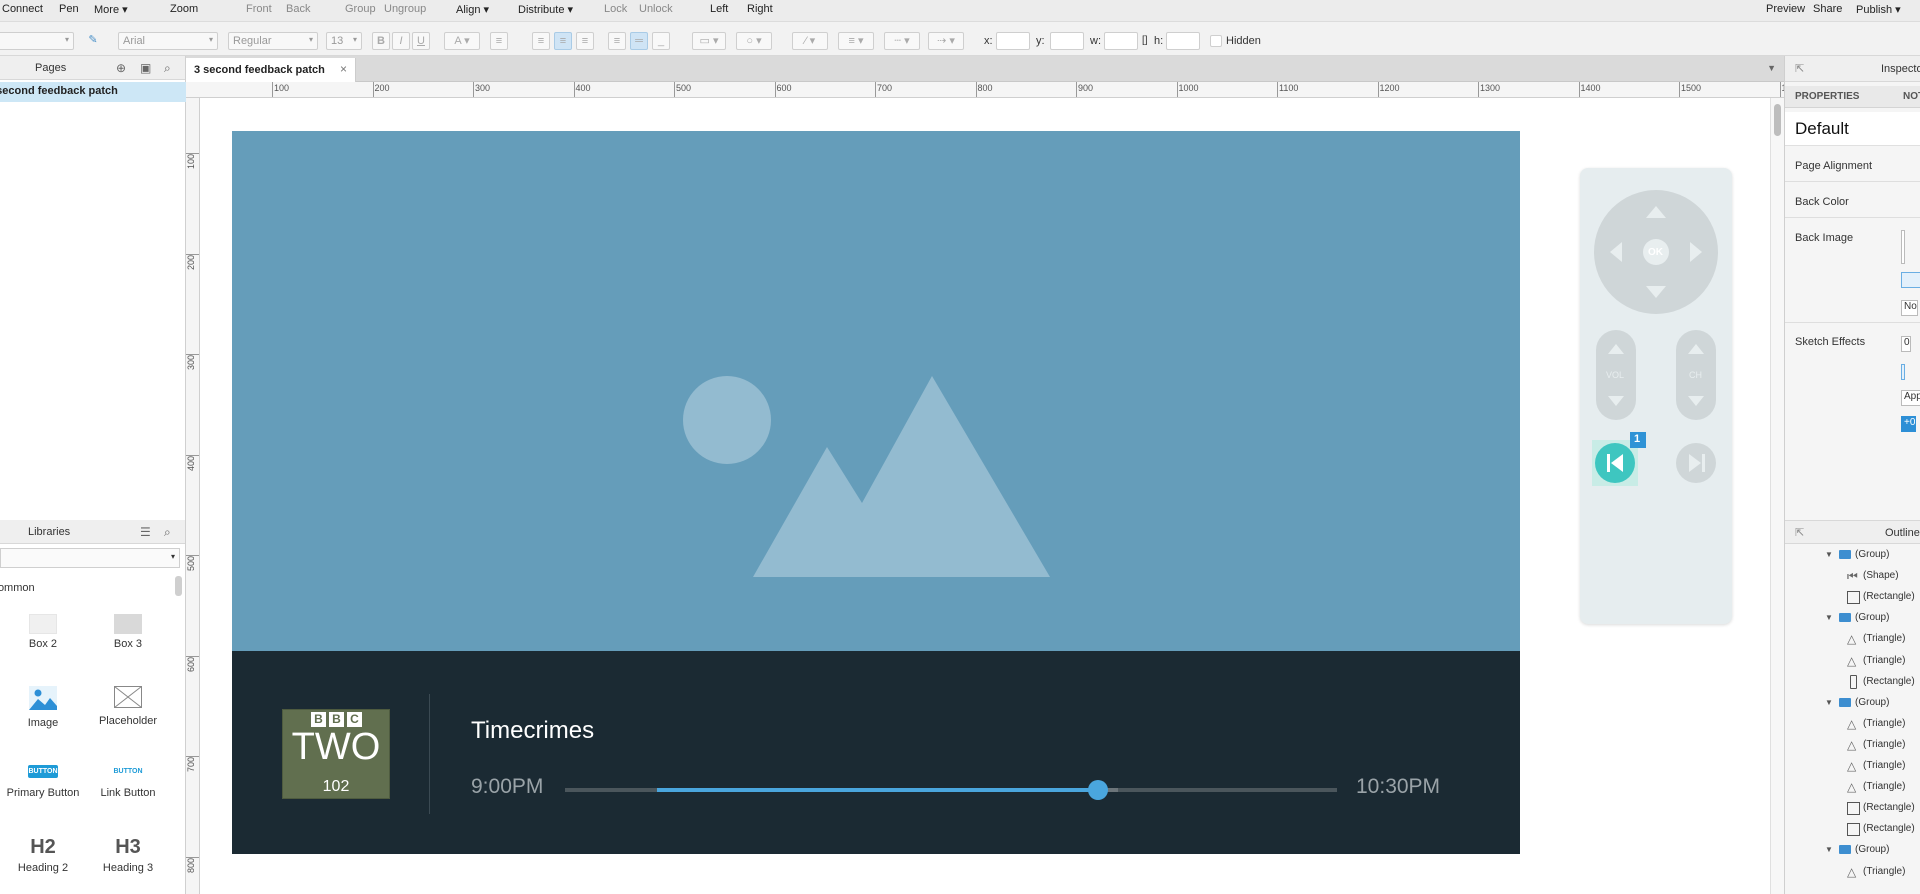 The width and height of the screenshot is (1920, 894). I want to click on lock-ratio-icon: [], so click(1145, 40).